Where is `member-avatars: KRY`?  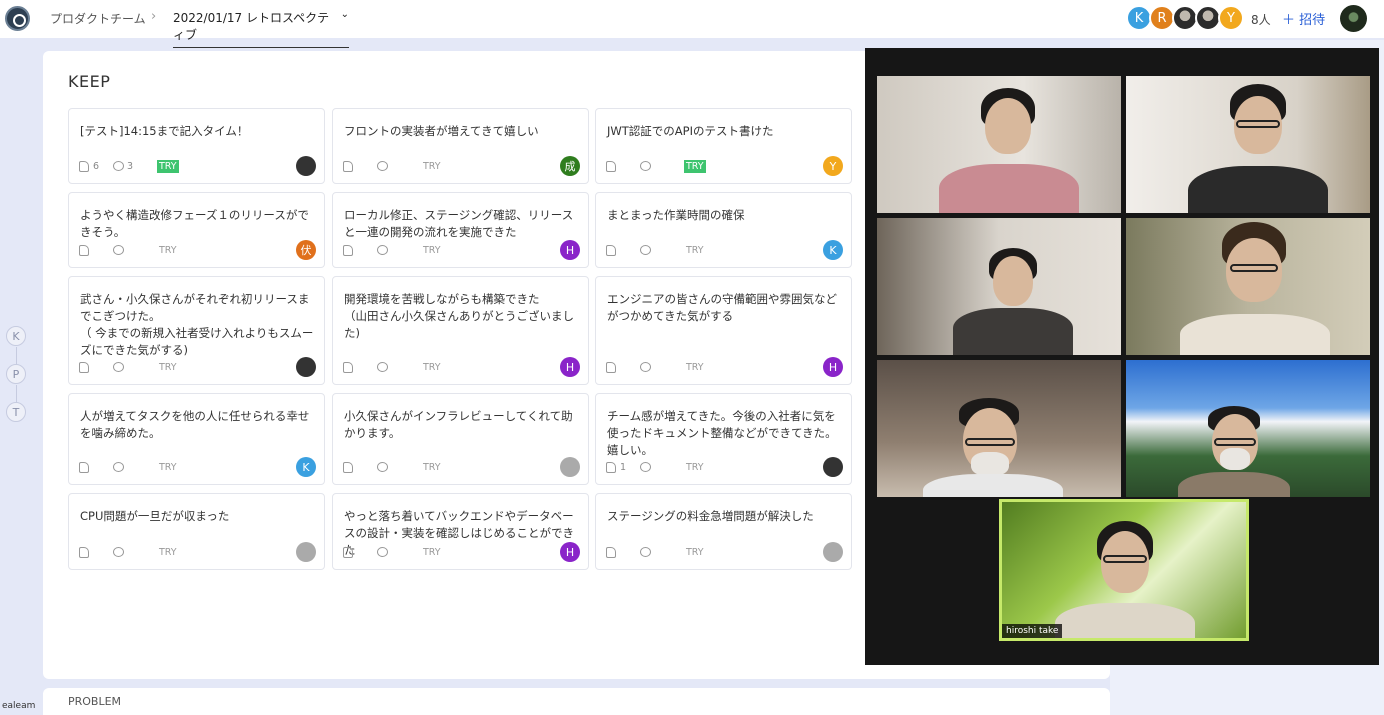 member-avatars: KRY is located at coordinates (1185, 18).